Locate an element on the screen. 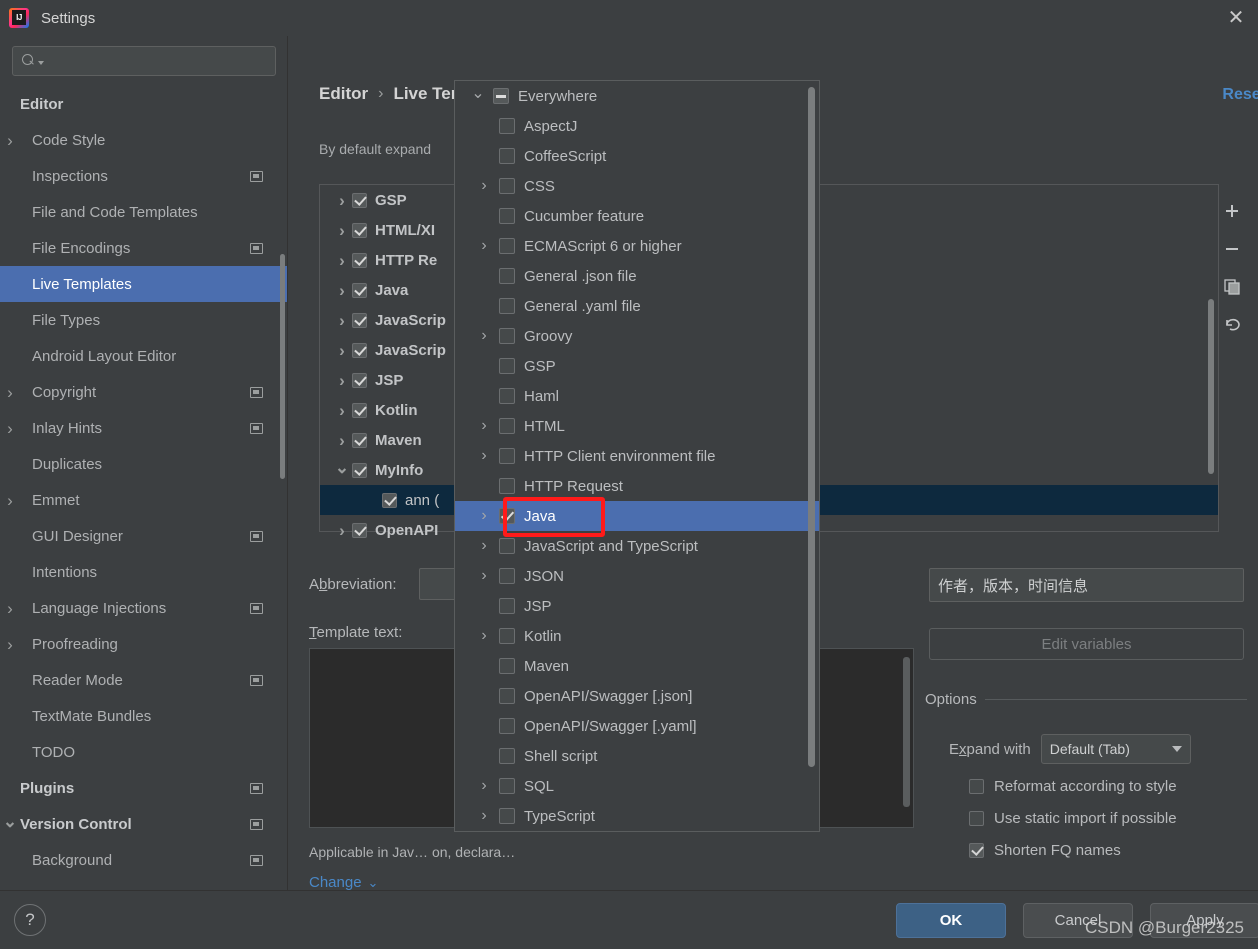  sidebar-item-duplicates: Duplicates is located at coordinates (143, 464).